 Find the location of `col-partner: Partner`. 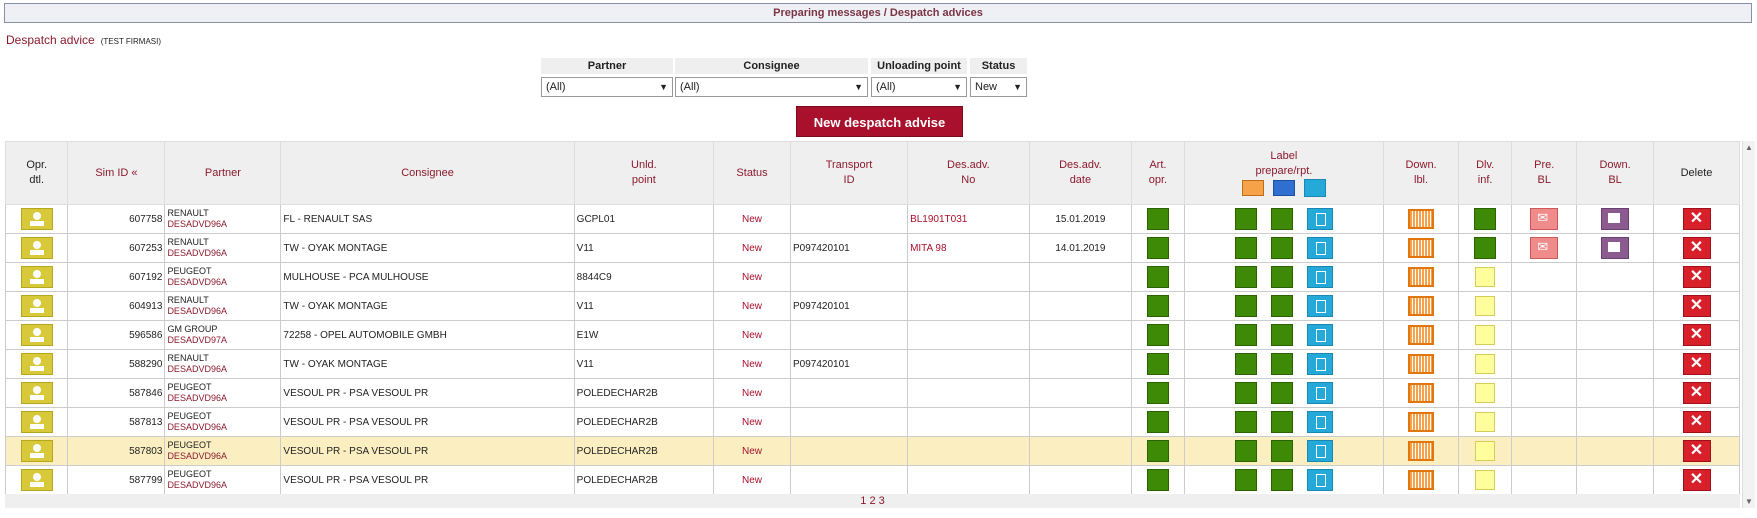

col-partner: Partner is located at coordinates (223, 173).